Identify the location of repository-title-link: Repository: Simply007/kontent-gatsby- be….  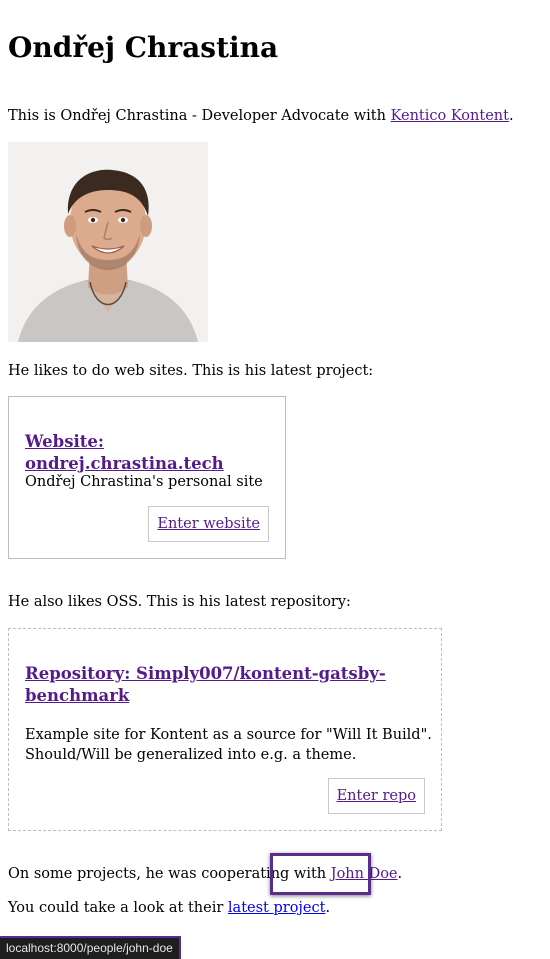
(205, 685).